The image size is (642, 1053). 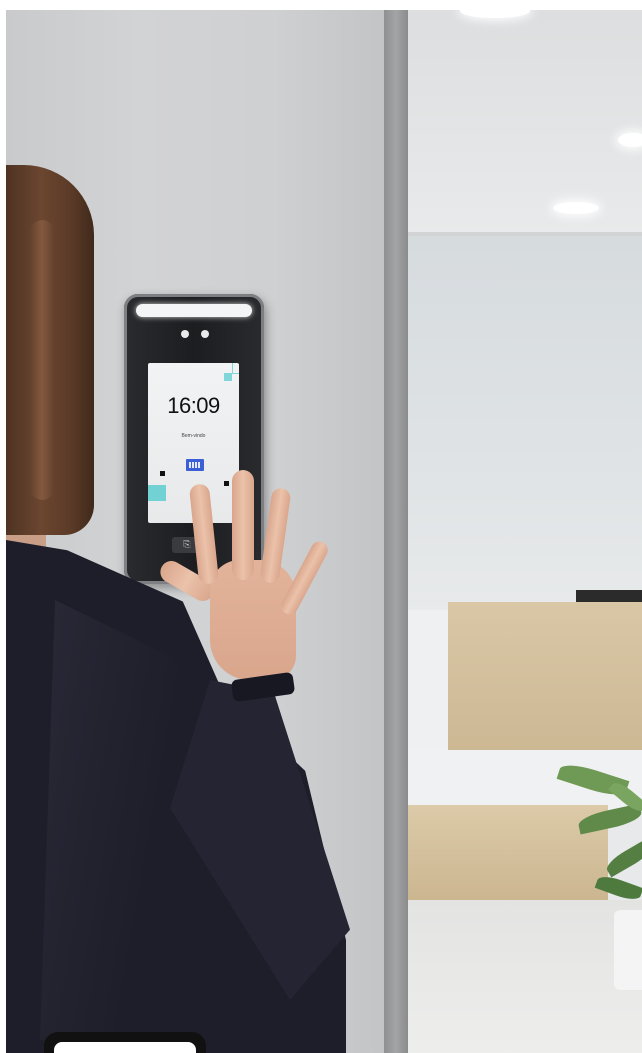 What do you see at coordinates (321, 5) in the screenshot?
I see `image-border-top` at bounding box center [321, 5].